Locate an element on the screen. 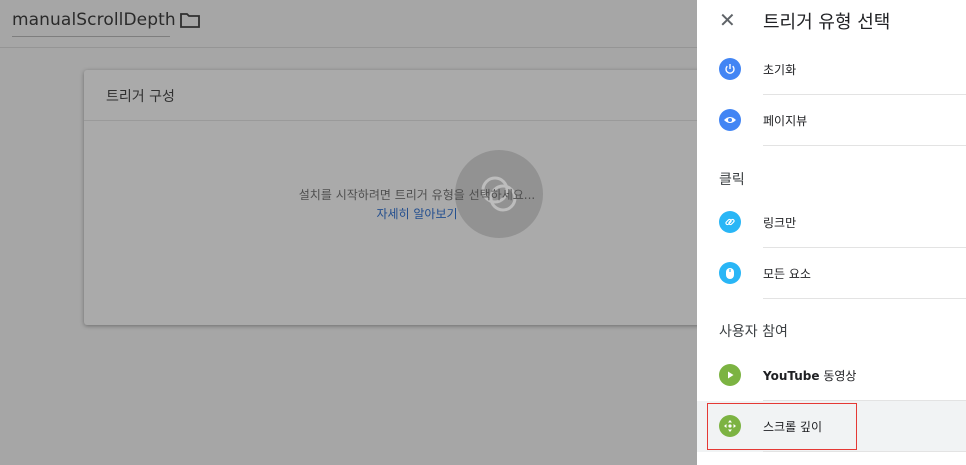 This screenshot has width=966, height=465. mouse-icon is located at coordinates (730, 273).